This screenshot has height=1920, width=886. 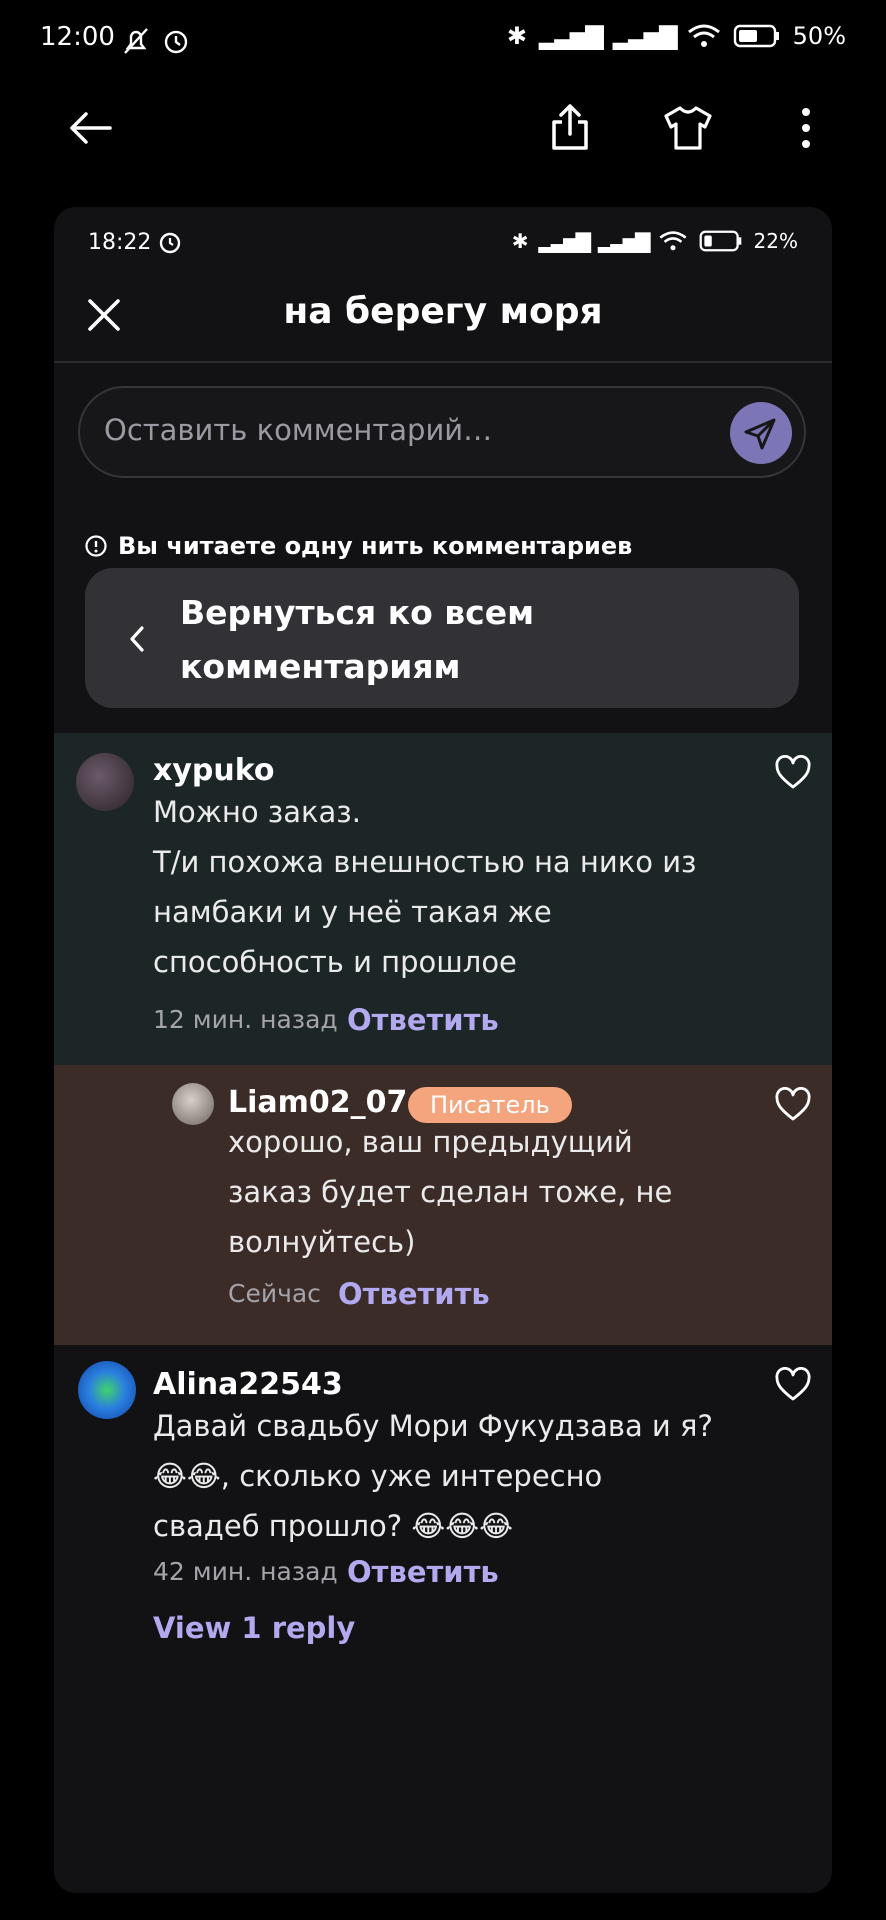 What do you see at coordinates (214, 770) in the screenshot?
I see `comment-username: xypuko` at bounding box center [214, 770].